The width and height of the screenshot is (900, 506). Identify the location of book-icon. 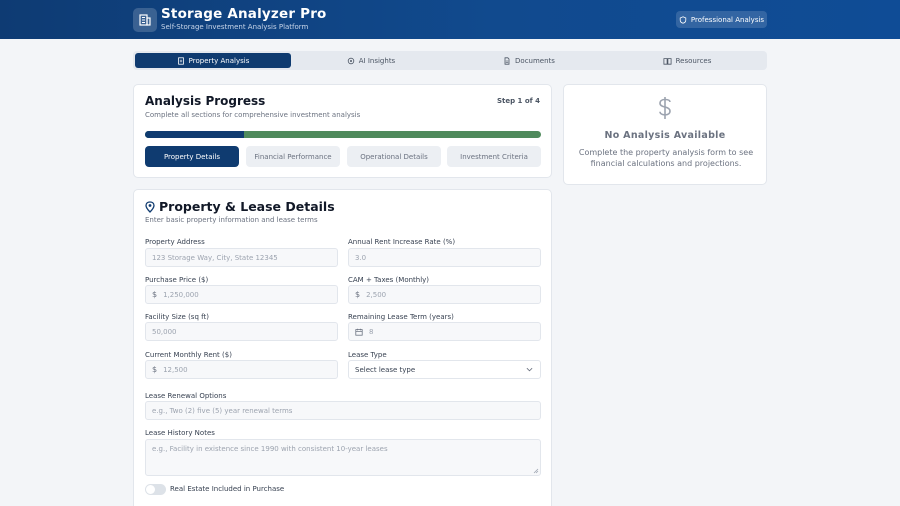
(667, 61).